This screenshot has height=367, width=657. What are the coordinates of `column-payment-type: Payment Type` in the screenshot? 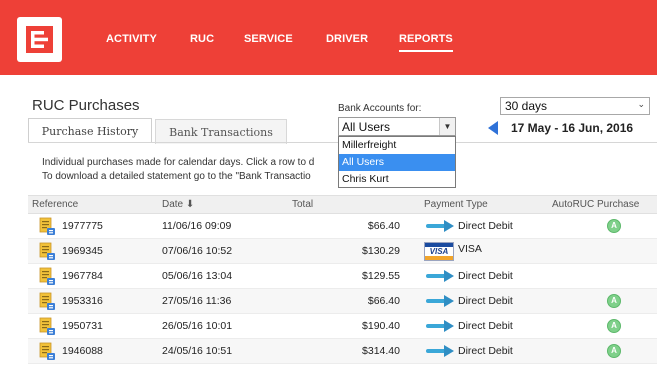 It's located at (456, 204).